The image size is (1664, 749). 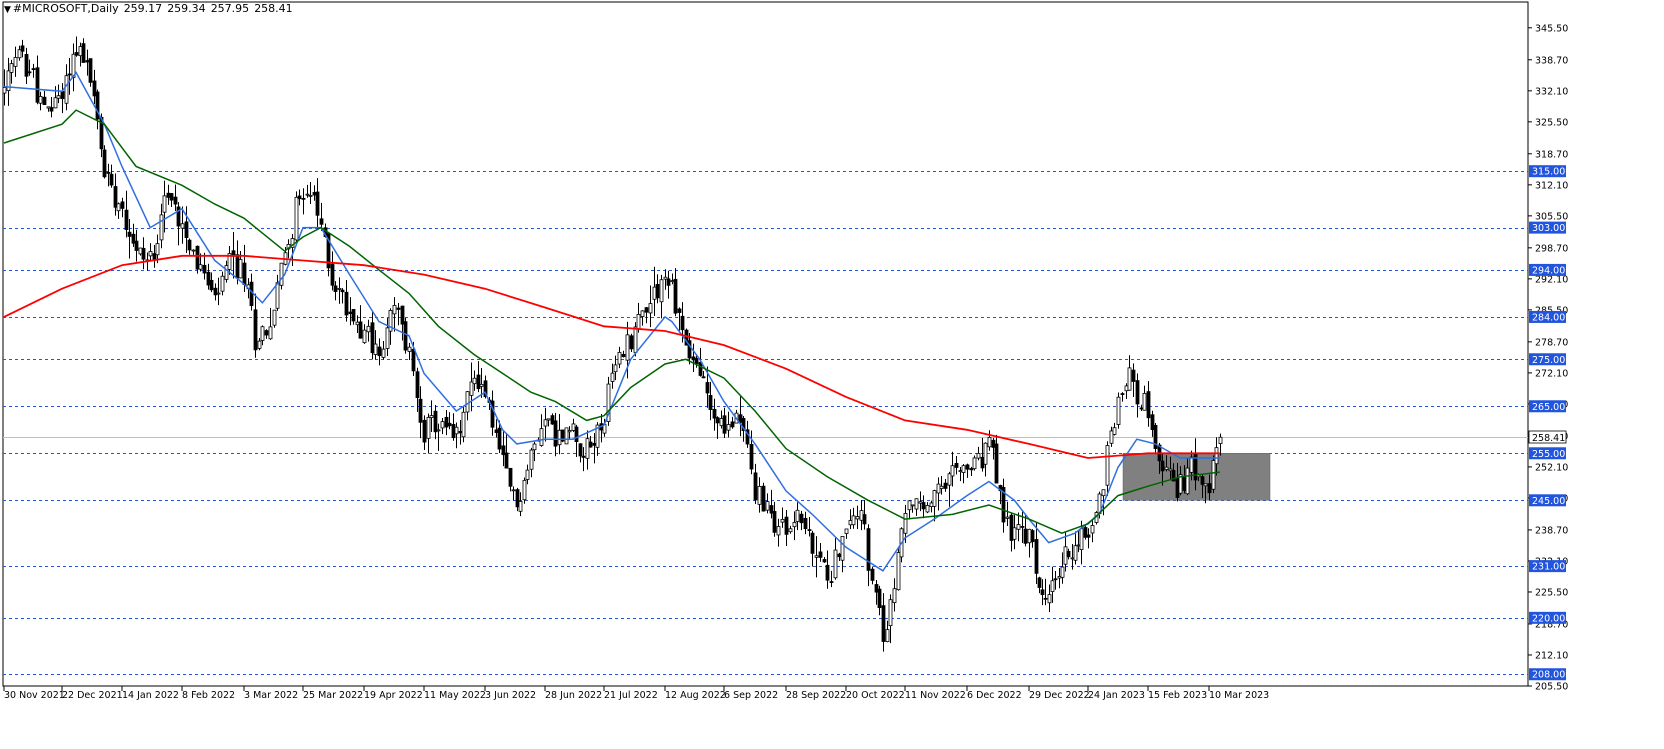 I want to click on y-tick-label: 278.70, so click(x=1551, y=342).